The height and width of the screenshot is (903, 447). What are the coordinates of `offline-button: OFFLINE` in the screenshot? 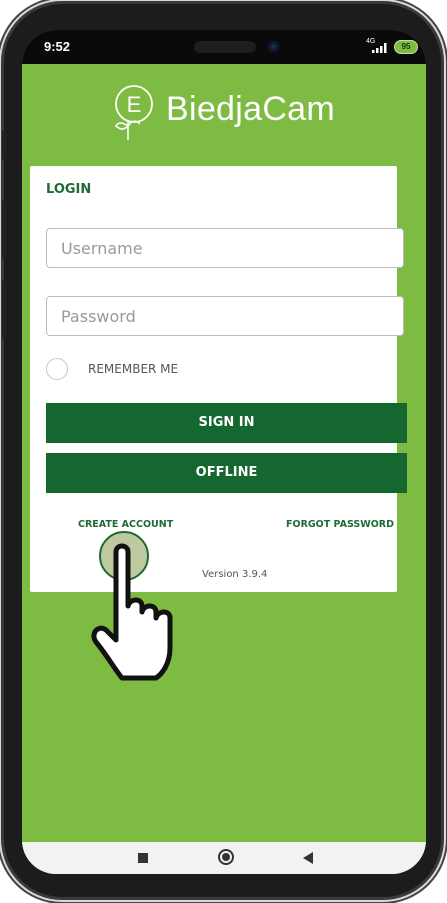 It's located at (226, 473).